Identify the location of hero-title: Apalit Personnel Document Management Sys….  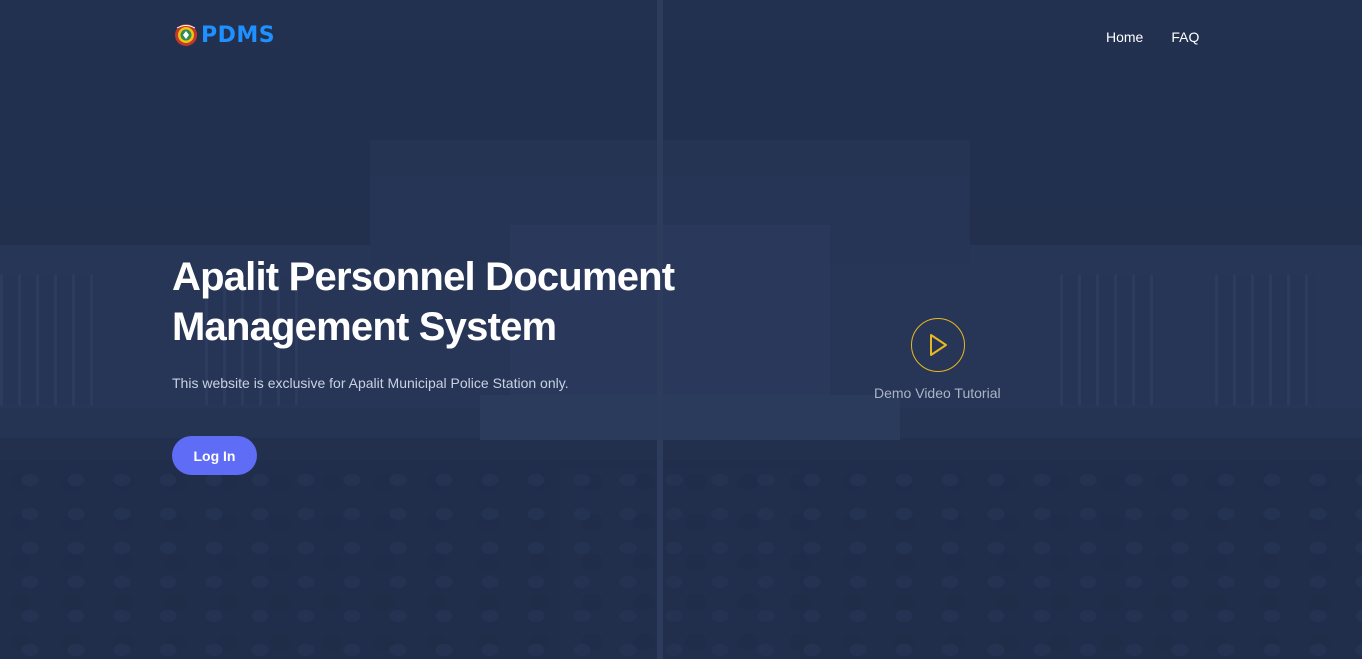
(423, 302).